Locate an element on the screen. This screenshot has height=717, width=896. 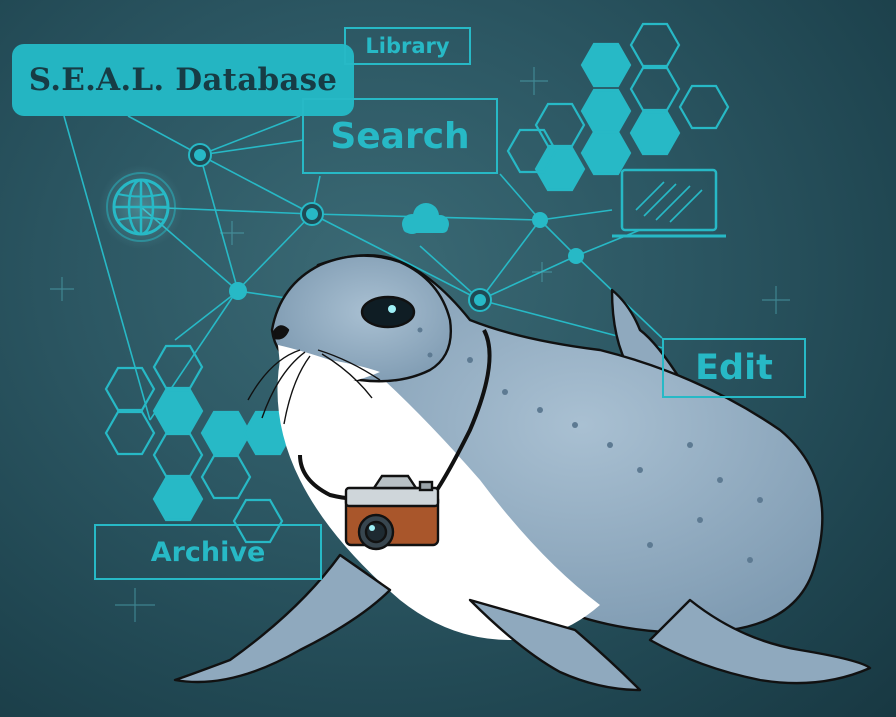
library-label: Library is located at coordinates (407, 46).